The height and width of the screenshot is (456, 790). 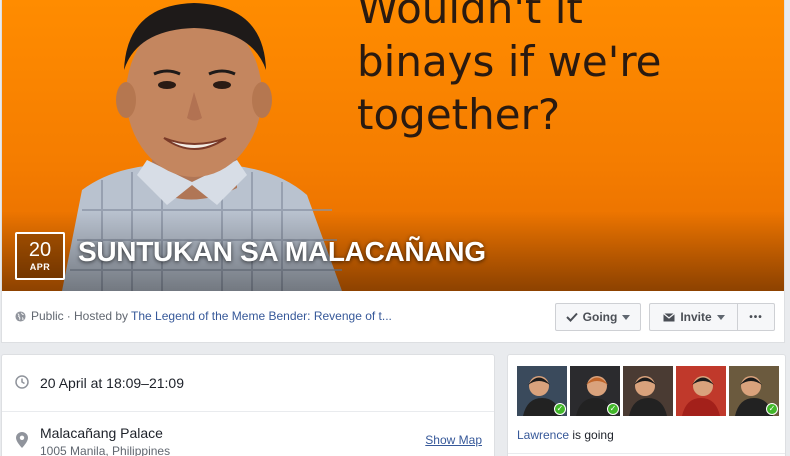 I want to click on clock-icon, so click(x=22, y=382).